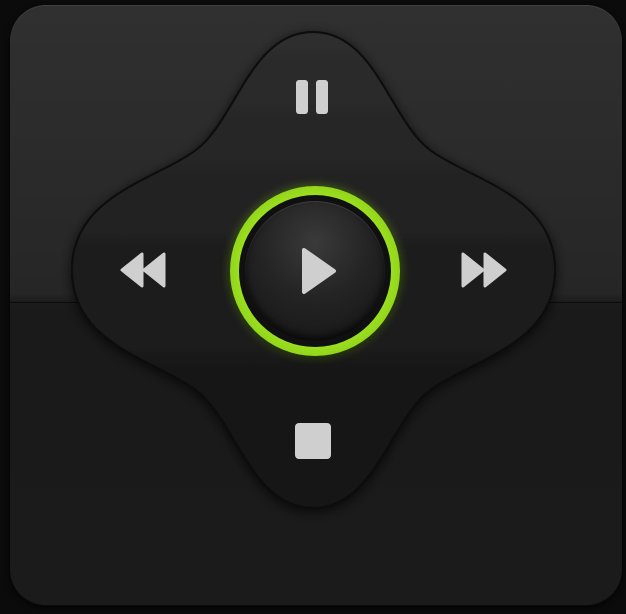 This screenshot has width=626, height=614. I want to click on play-icon, so click(319, 271).